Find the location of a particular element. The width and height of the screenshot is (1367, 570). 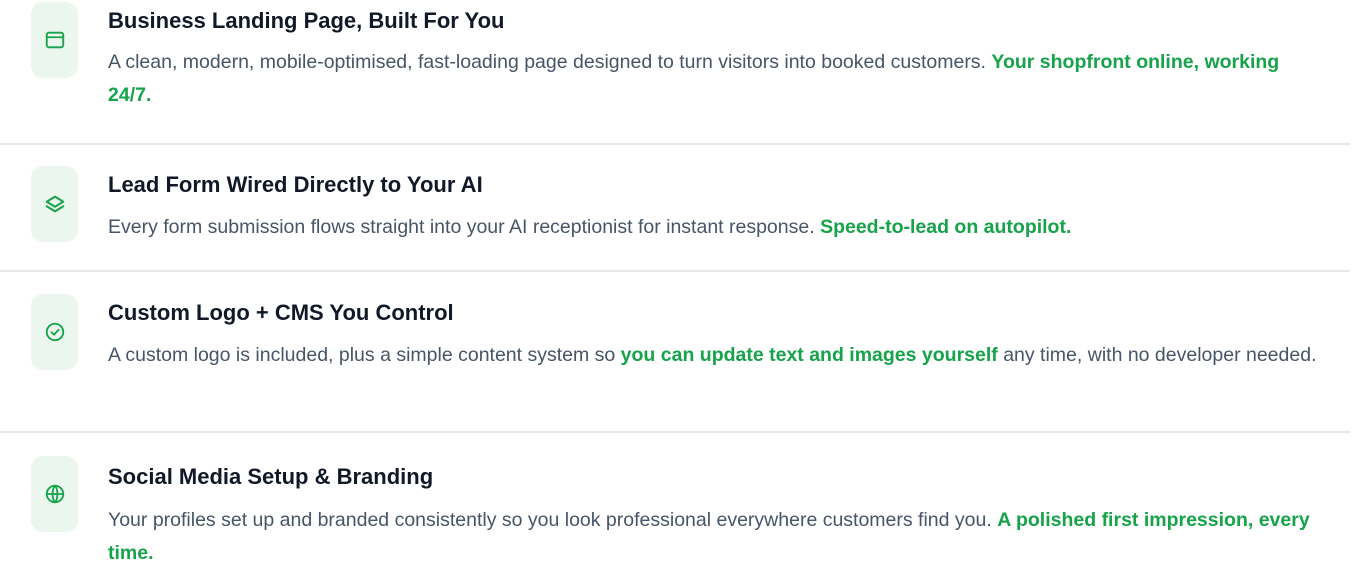

feature-title: Social Media Setup & Branding is located at coordinates (271, 476).